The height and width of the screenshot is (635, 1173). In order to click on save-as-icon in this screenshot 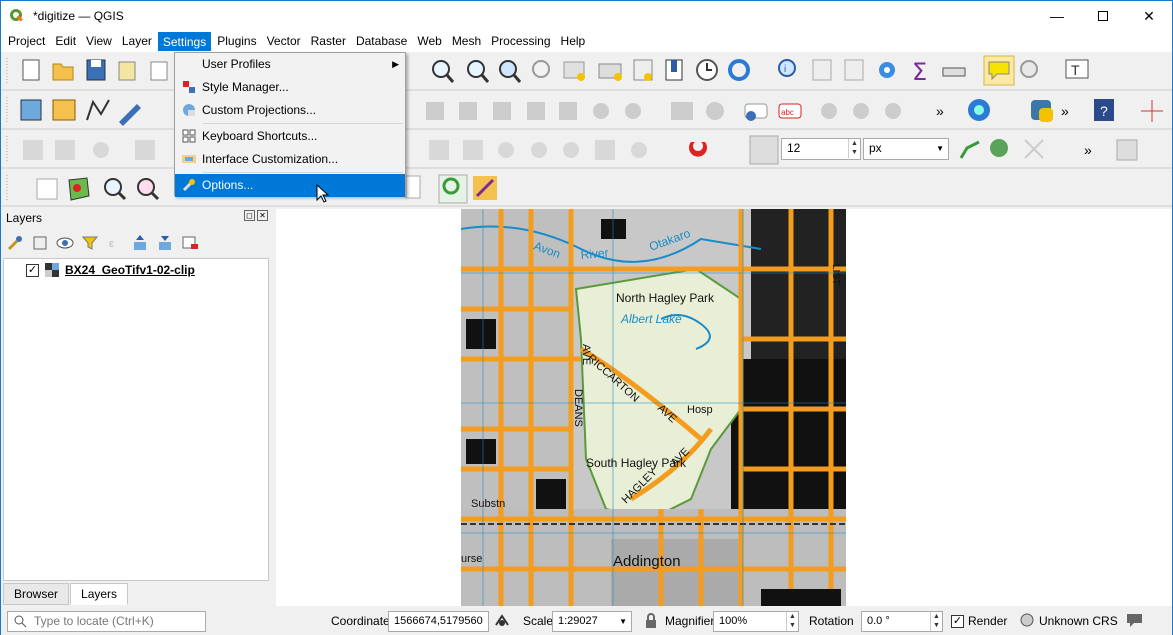, I will do `click(127, 71)`.